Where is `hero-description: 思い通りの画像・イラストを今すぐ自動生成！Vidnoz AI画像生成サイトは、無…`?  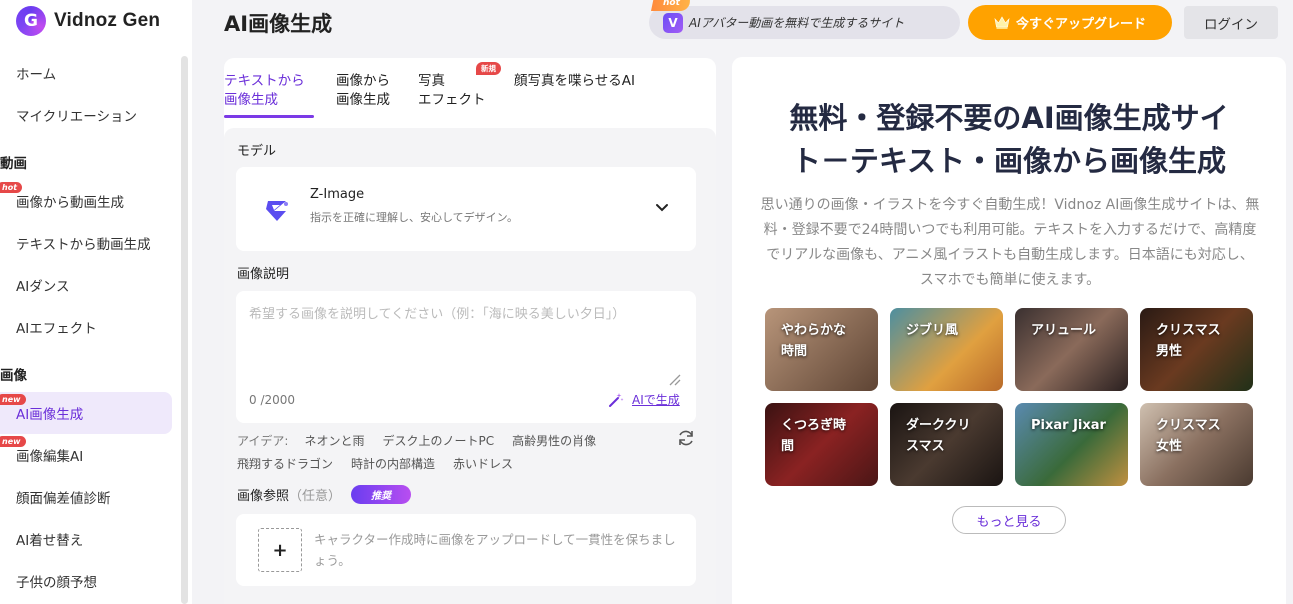
hero-description: 思い通りの画像・イラストを今すぐ自動生成！Vidnoz AI画像生成サイトは、無… is located at coordinates (1010, 242).